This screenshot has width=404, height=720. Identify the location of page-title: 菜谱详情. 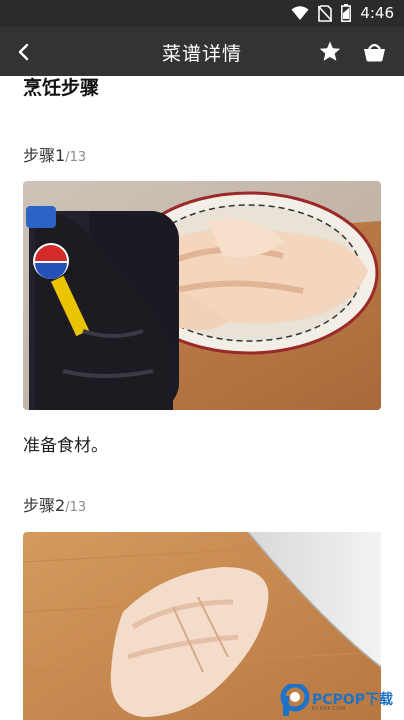
(201, 54).